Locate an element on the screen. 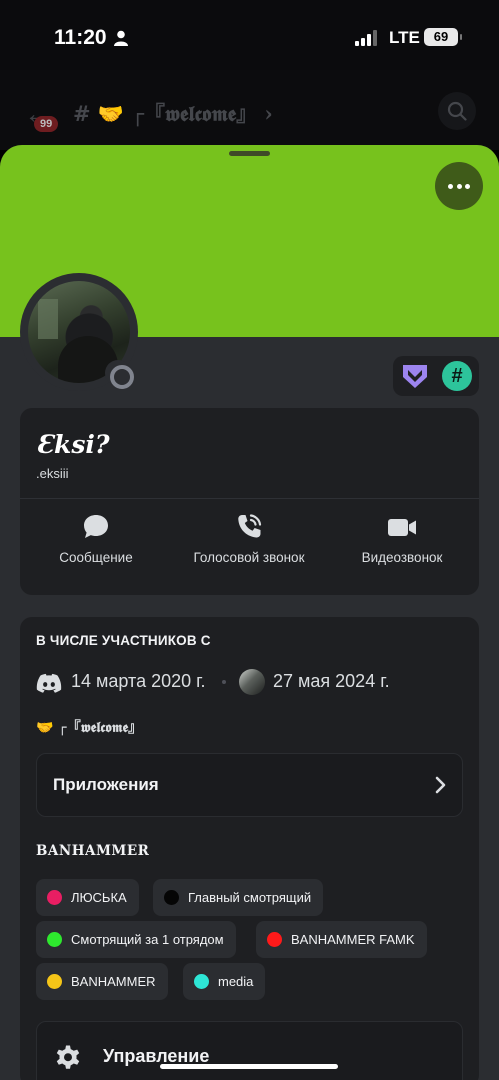 This screenshot has height=1080, width=499. role-name: ЛЮСЬКА is located at coordinates (99, 897).